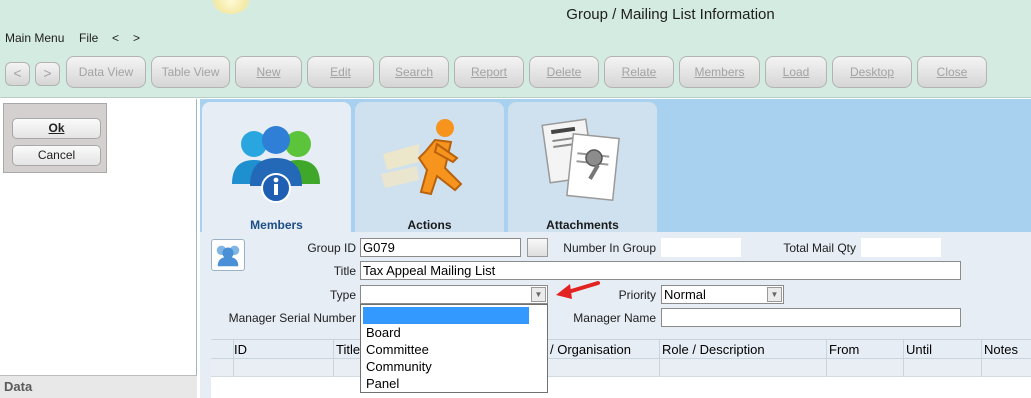  I want to click on running-man-icon, so click(422, 157).